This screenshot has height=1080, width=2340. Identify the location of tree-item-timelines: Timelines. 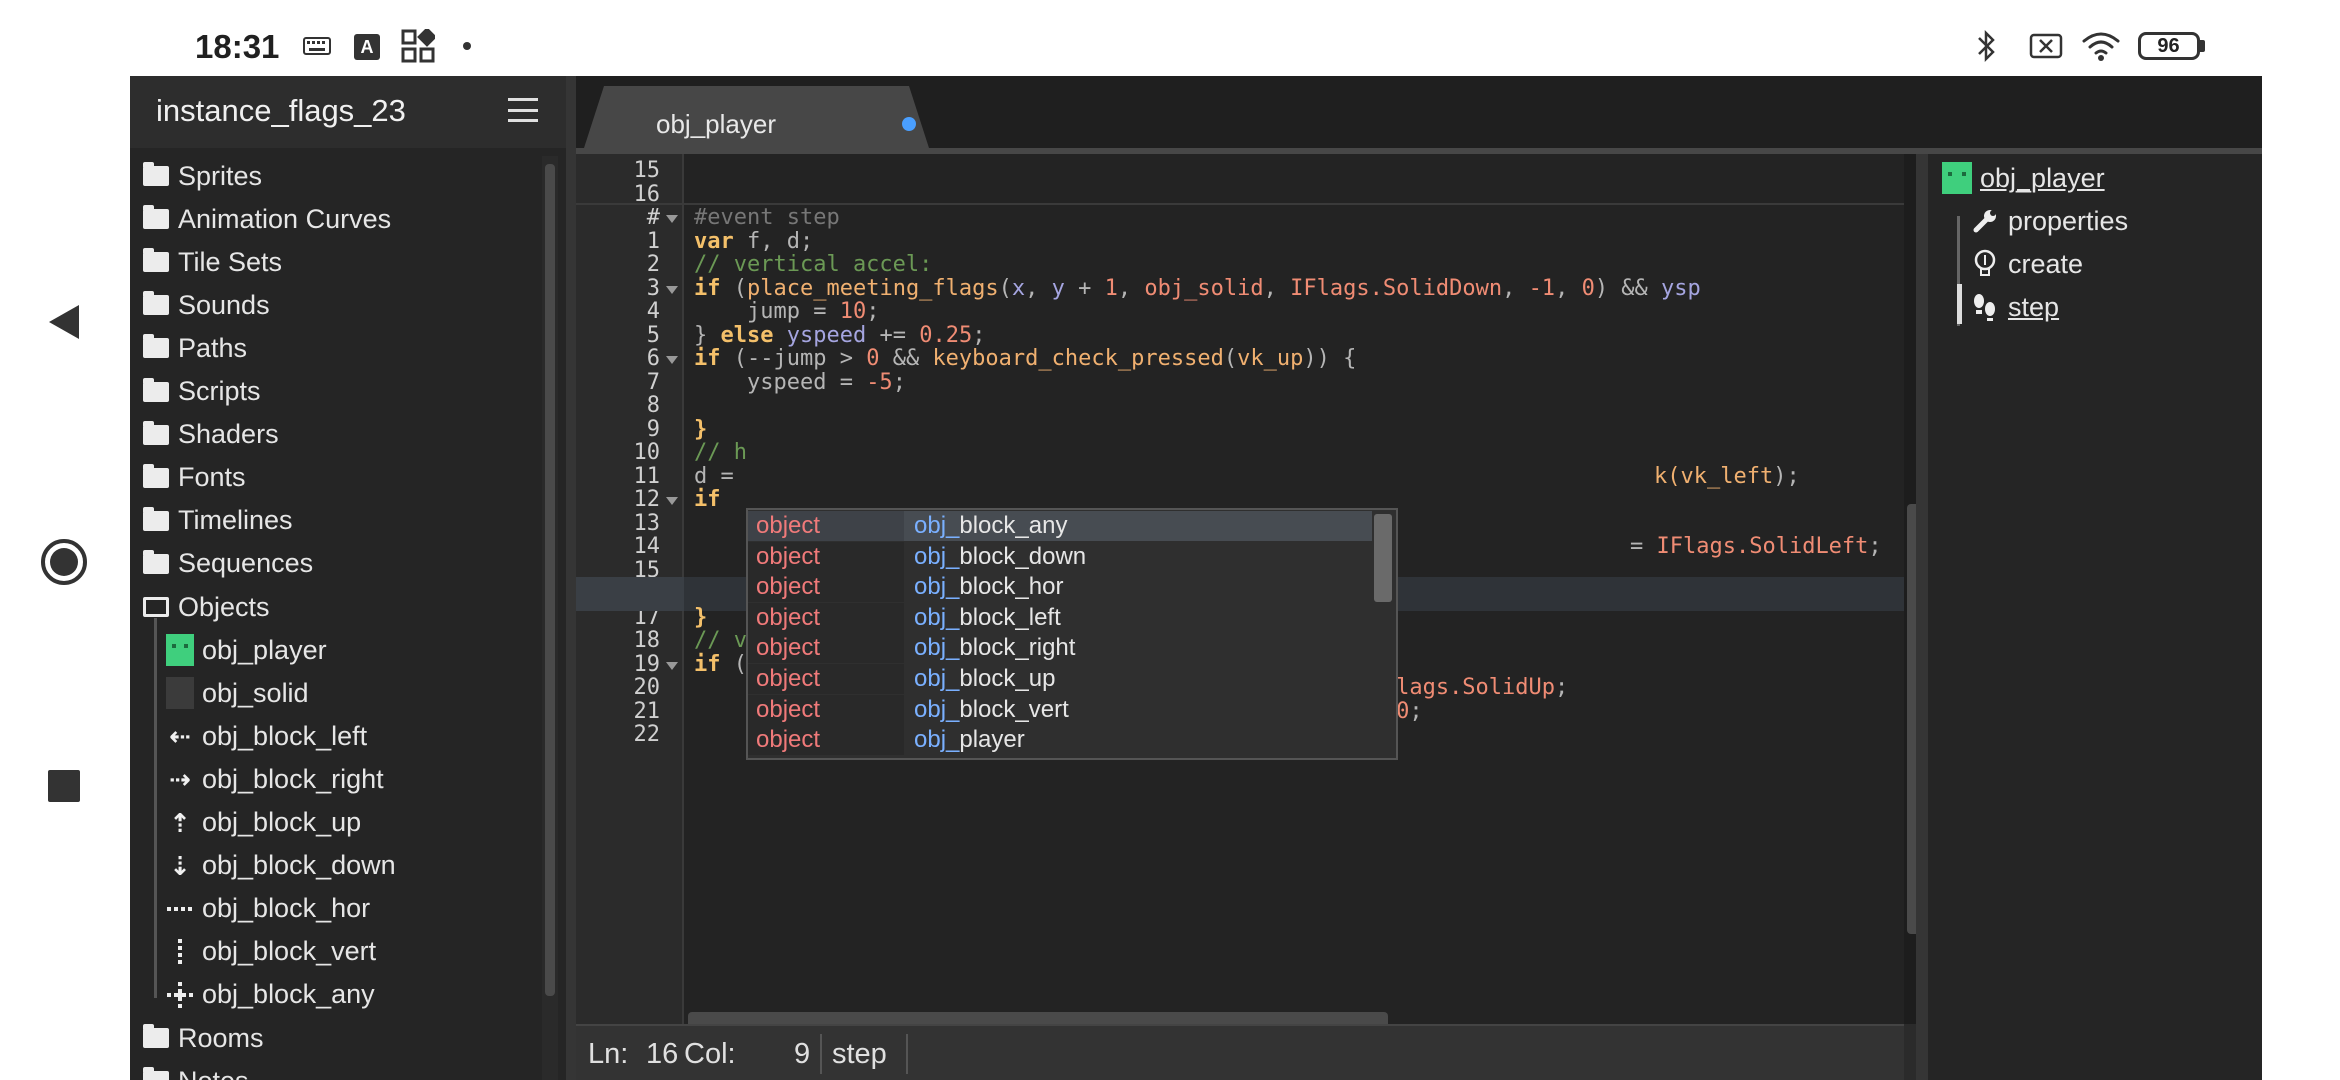
(217, 521).